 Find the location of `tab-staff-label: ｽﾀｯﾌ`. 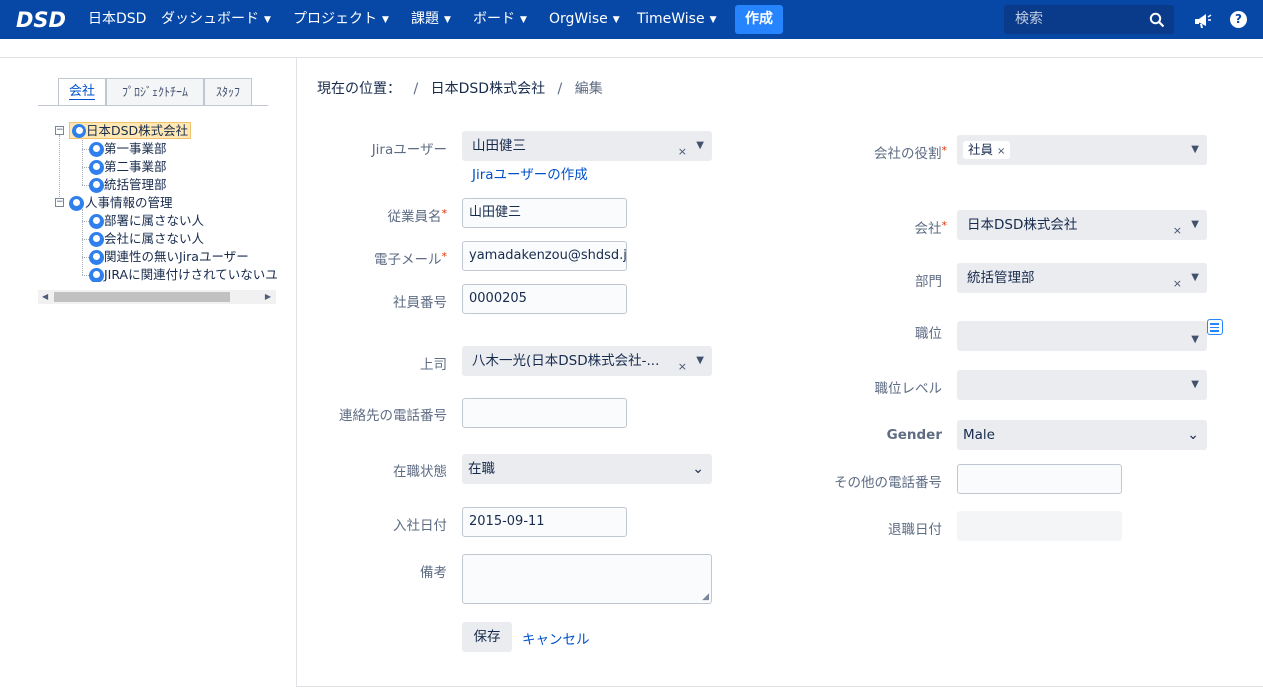

tab-staff-label: ｽﾀｯﾌ is located at coordinates (227, 92).